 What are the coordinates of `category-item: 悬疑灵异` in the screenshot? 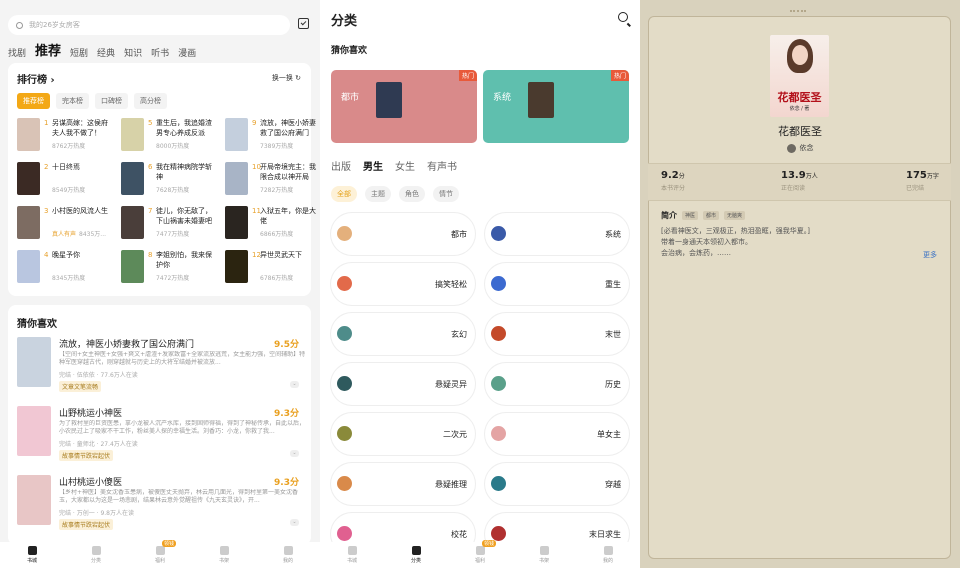 It's located at (403, 384).